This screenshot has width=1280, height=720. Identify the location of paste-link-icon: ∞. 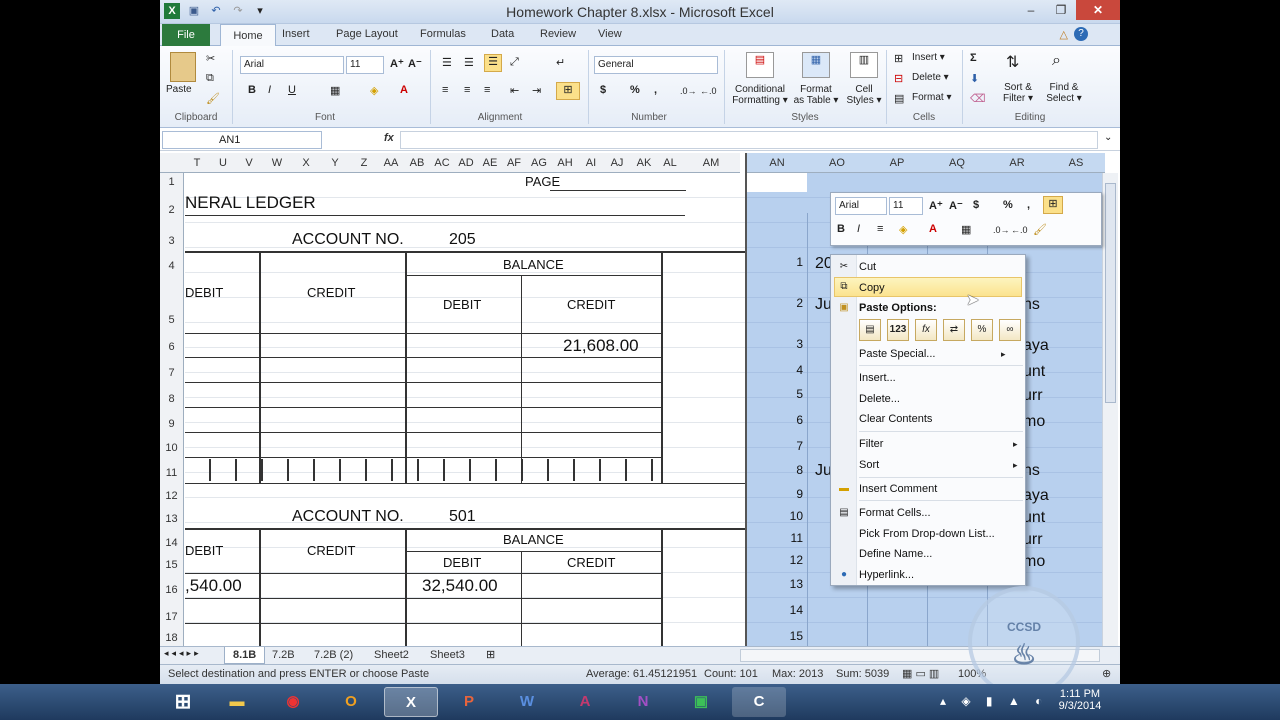
(1010, 330).